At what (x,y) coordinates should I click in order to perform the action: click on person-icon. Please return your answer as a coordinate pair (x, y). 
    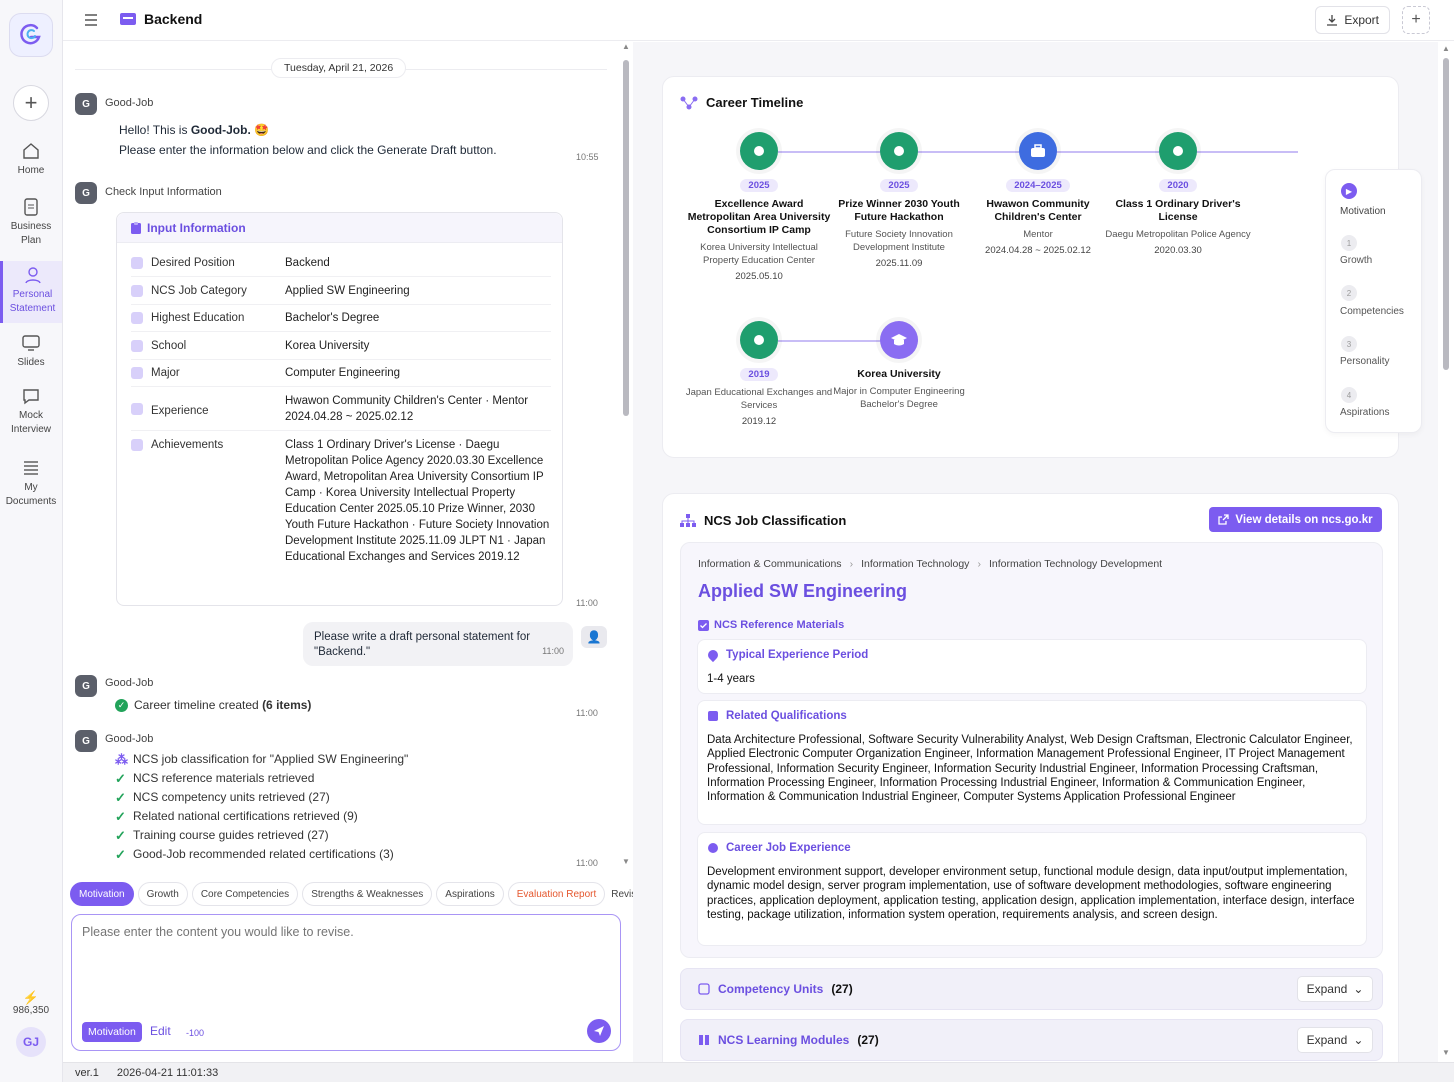
    Looking at the image, I should click on (32, 275).